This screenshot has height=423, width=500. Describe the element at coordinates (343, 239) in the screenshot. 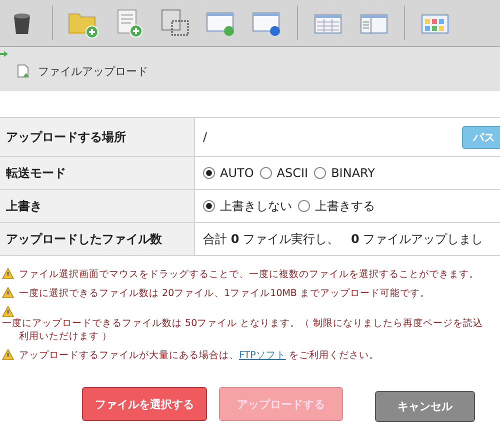

I see `upload-count: 合計 0 ファイル実行し、 0 ファイルアップしまし` at that location.